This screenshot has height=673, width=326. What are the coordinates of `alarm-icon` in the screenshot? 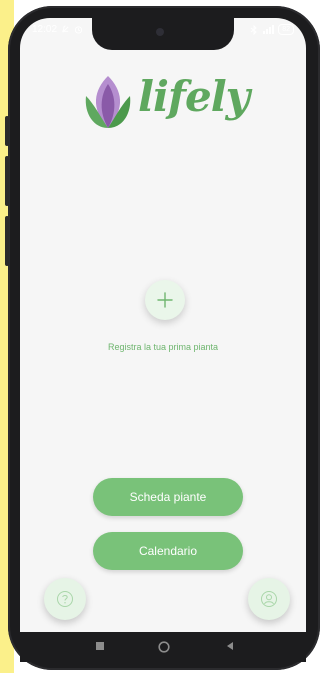 It's located at (78, 30).